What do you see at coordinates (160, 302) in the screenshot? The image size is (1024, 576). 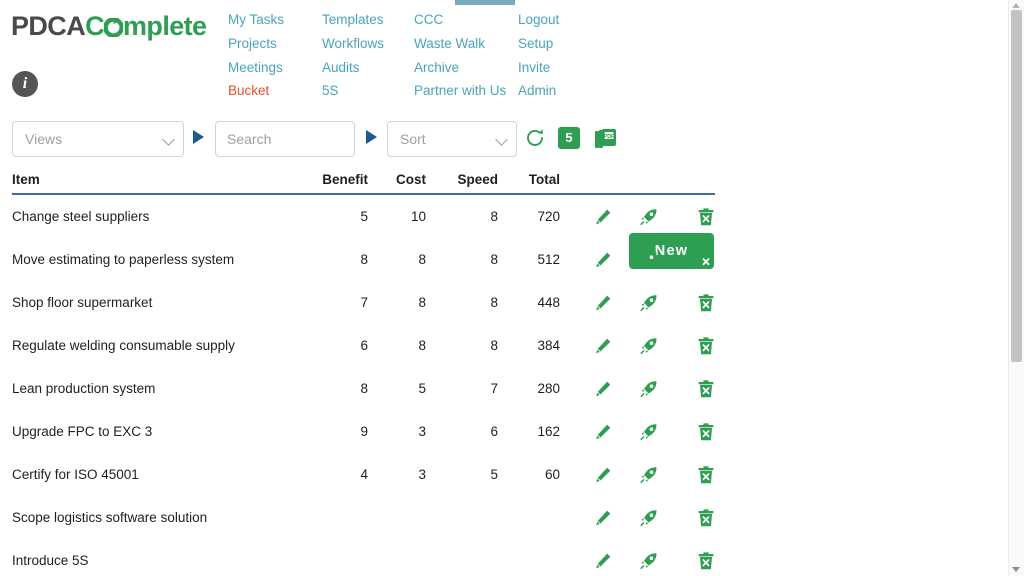 I see `cell-item: Shop floor supermarket` at bounding box center [160, 302].